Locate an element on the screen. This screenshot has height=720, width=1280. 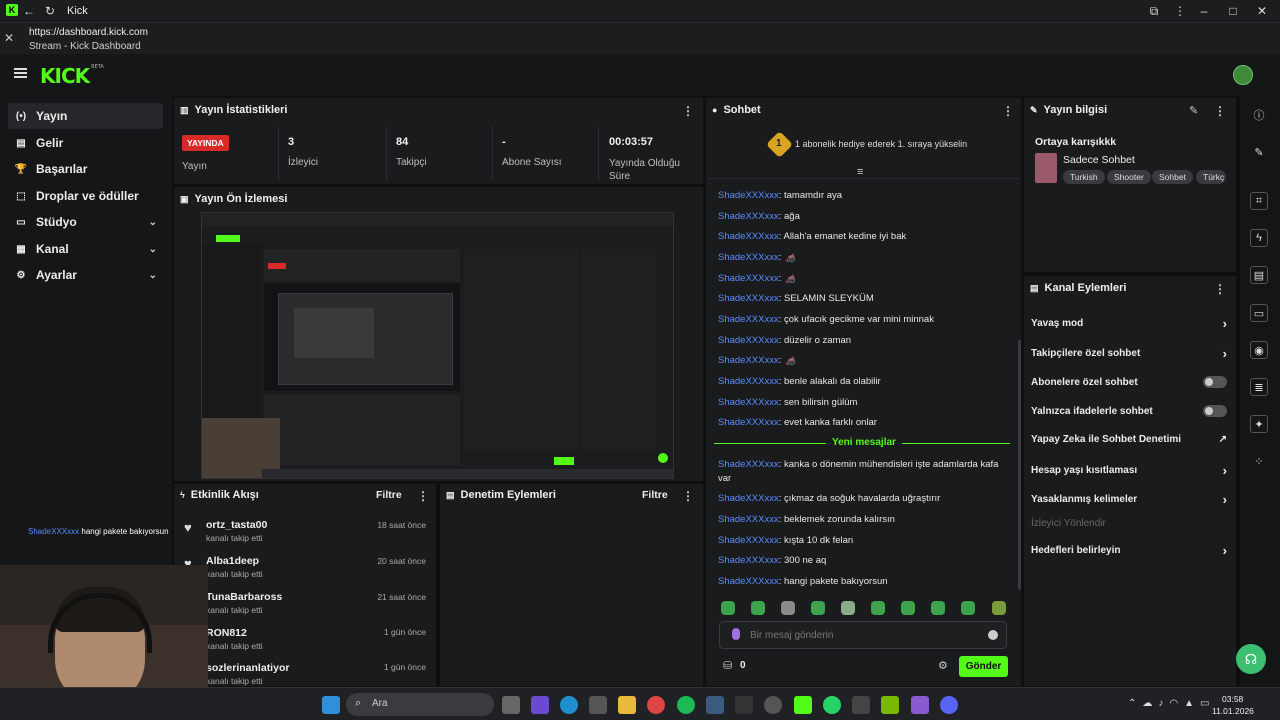
emote-3-icon is located at coordinates (788, 608).